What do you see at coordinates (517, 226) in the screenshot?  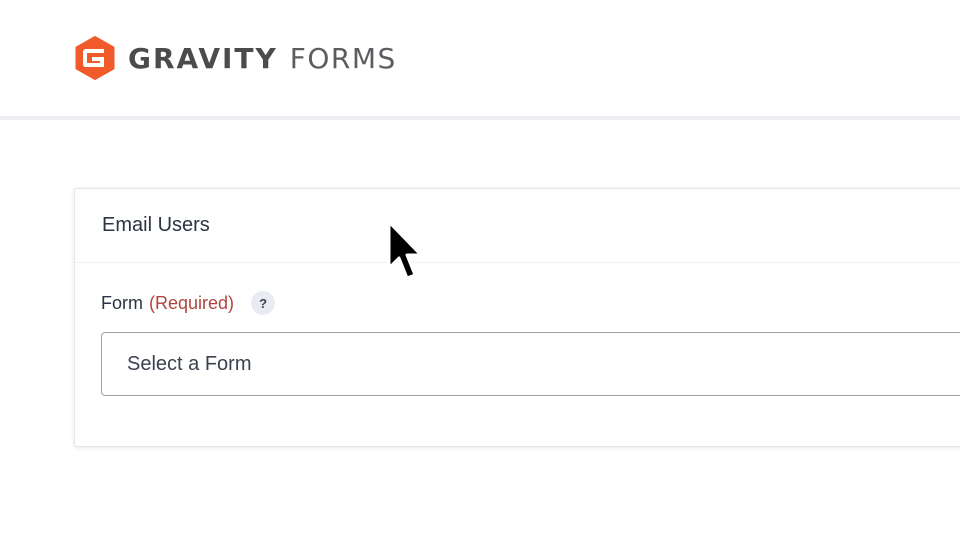 I see `card-header: Email Users` at bounding box center [517, 226].